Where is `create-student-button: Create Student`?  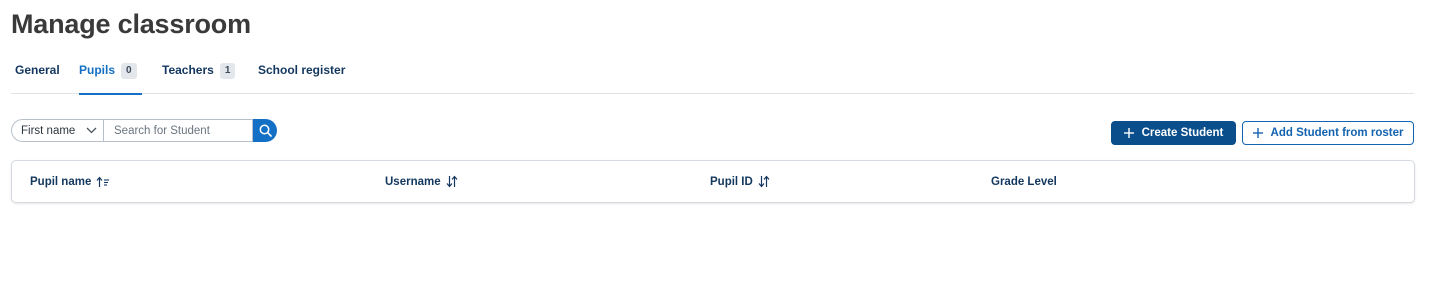 create-student-button: Create Student is located at coordinates (1173, 133).